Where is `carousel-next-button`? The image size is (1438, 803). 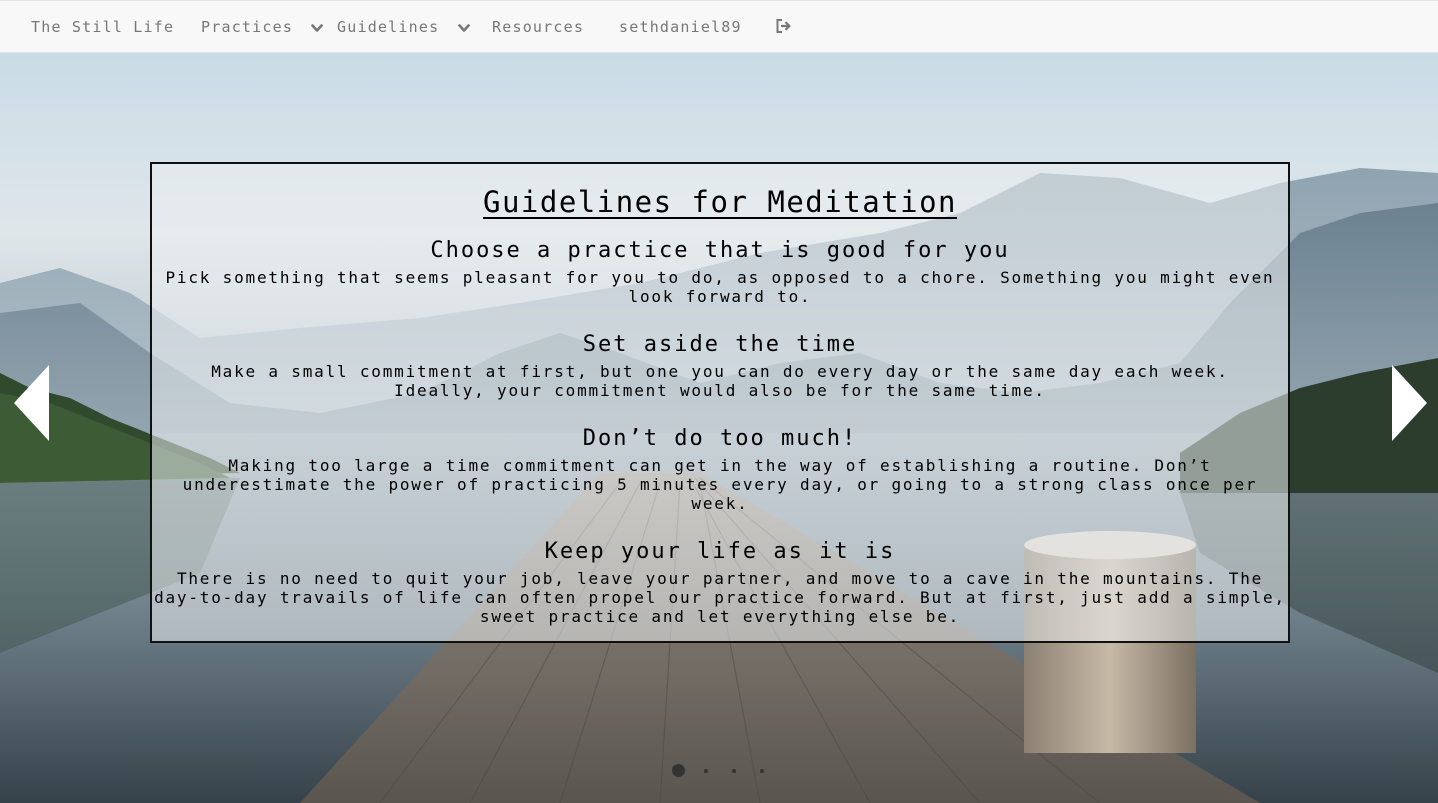
carousel-next-button is located at coordinates (1409, 403).